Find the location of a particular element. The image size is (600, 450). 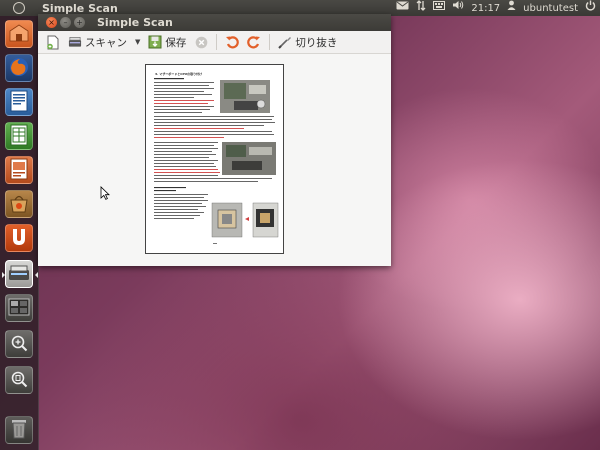

launcher-firefox is located at coordinates (19, 68).